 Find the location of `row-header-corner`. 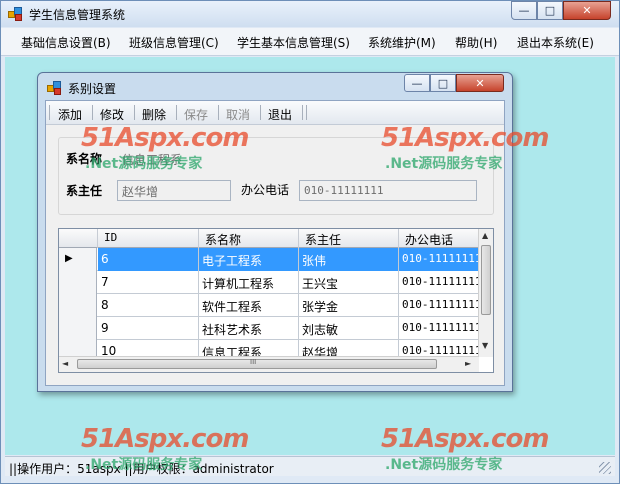

row-header-corner is located at coordinates (78, 238).